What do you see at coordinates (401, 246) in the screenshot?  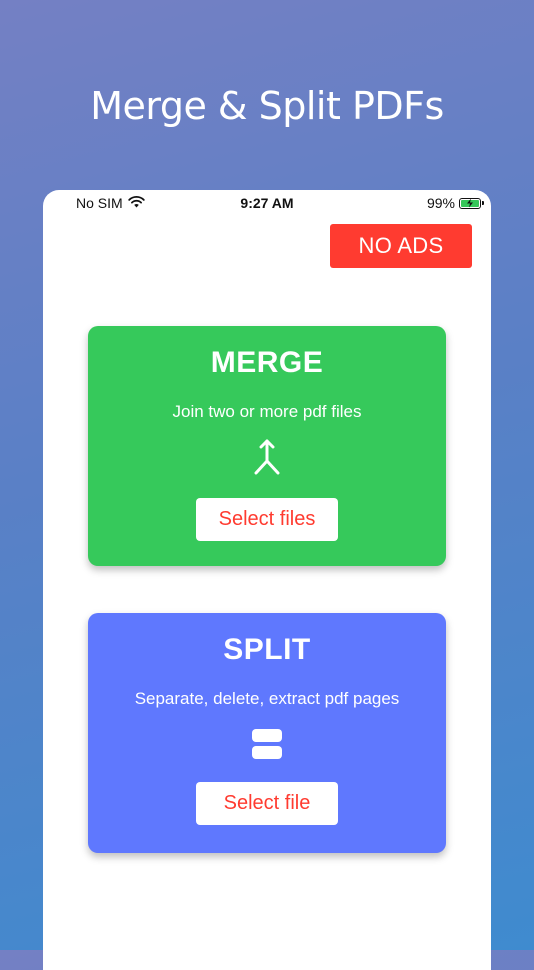 I see `no-ads-button: NO ADS` at bounding box center [401, 246].